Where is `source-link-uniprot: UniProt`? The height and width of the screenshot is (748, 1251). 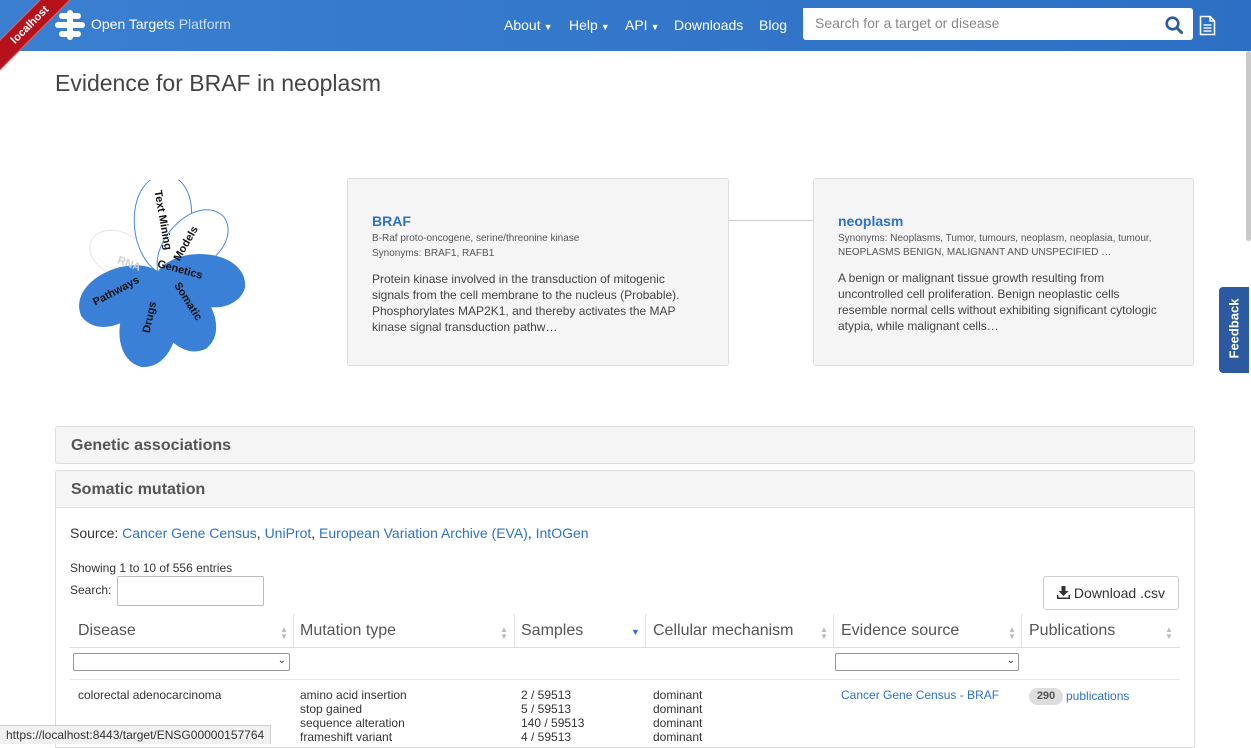
source-link-uniprot: UniProt is located at coordinates (288, 533).